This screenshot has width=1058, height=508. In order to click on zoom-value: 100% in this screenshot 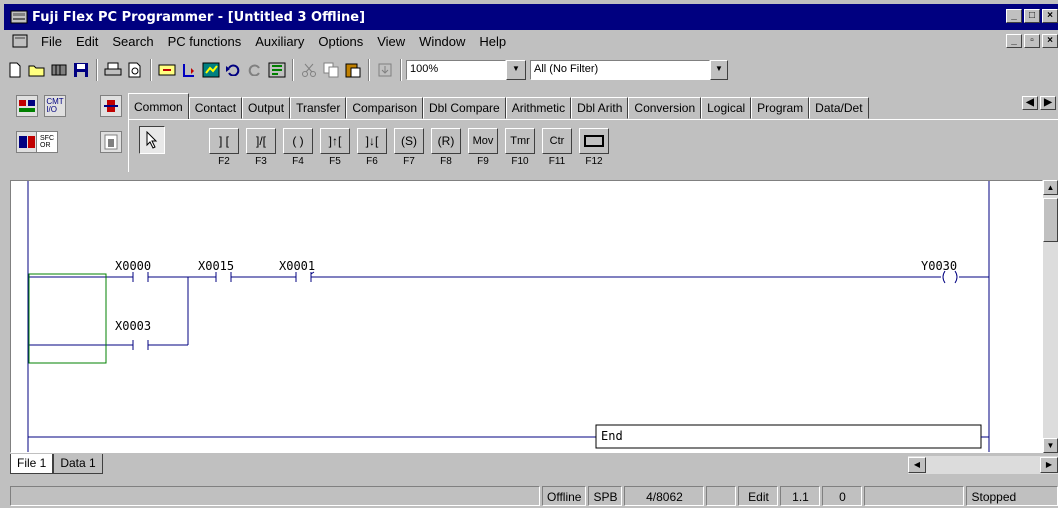, I will do `click(424, 69)`.